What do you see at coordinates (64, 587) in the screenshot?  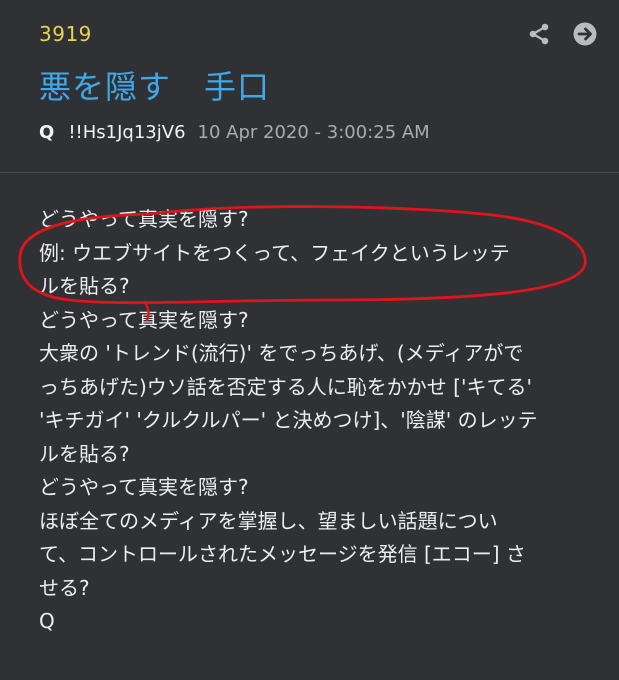 I see `body-line: せる?` at bounding box center [64, 587].